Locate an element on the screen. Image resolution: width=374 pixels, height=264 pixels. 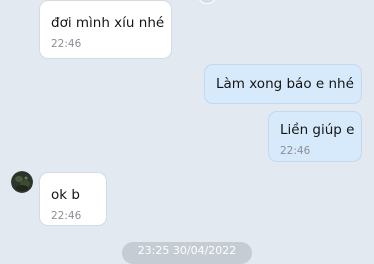
message-bubble-outgoing: Liền giúp e 22:46 is located at coordinates (315, 136).